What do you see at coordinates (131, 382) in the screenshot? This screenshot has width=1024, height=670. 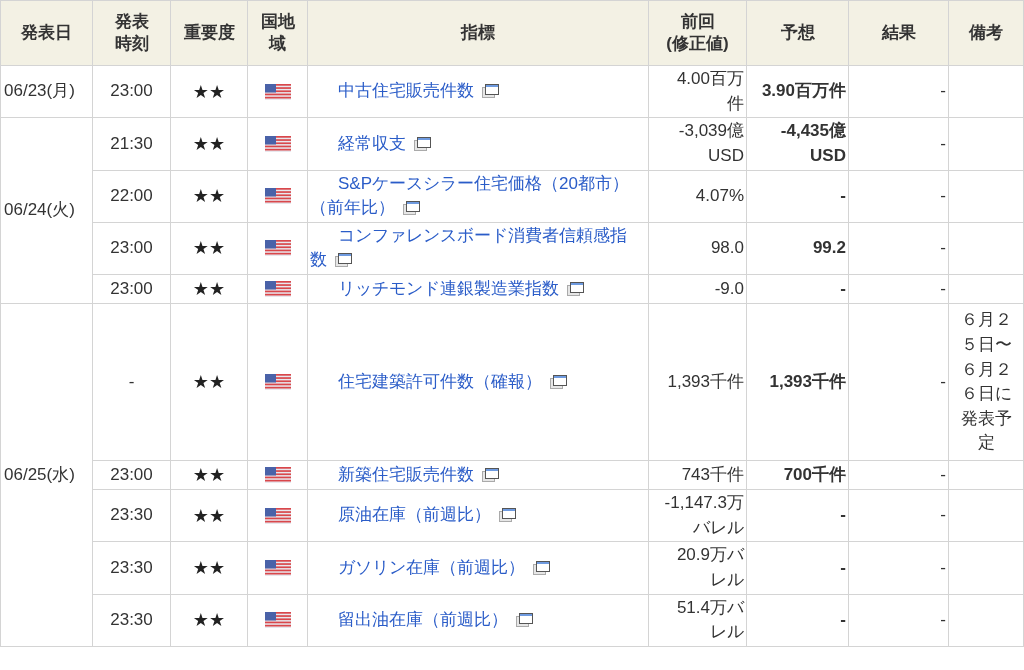 I see `time-cell: -` at bounding box center [131, 382].